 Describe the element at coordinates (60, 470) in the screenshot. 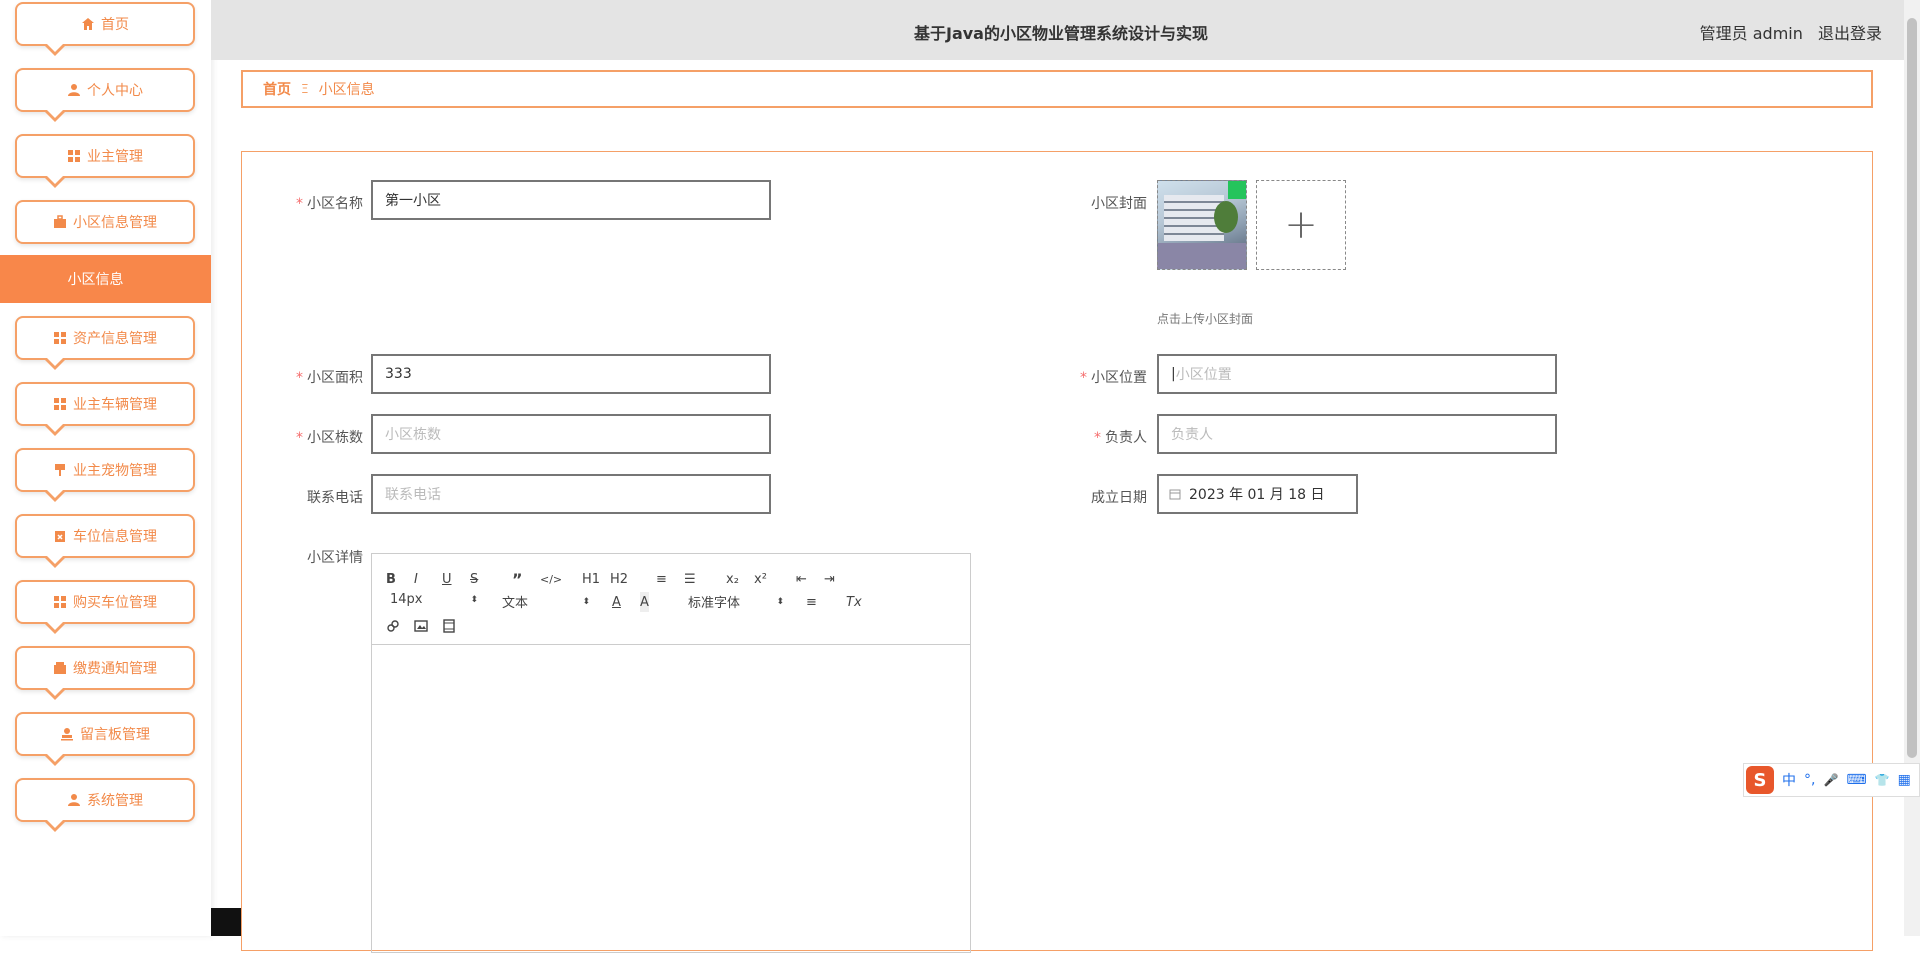

I see `flag-icon` at that location.